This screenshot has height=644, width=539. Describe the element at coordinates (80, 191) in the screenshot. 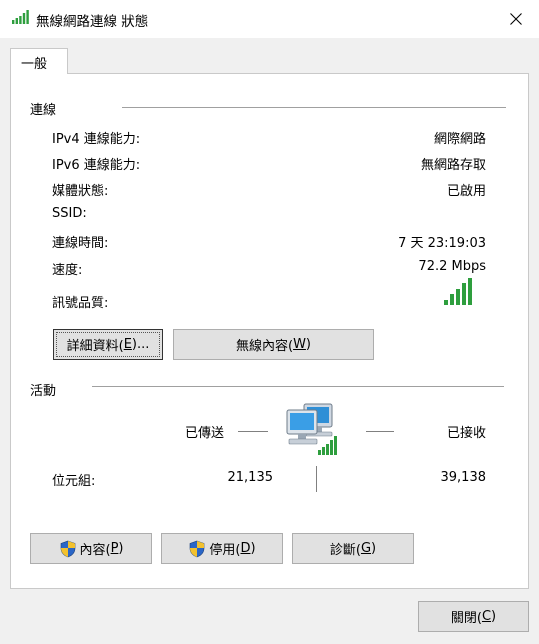

I see `media-state-label: 媒體狀態:` at that location.